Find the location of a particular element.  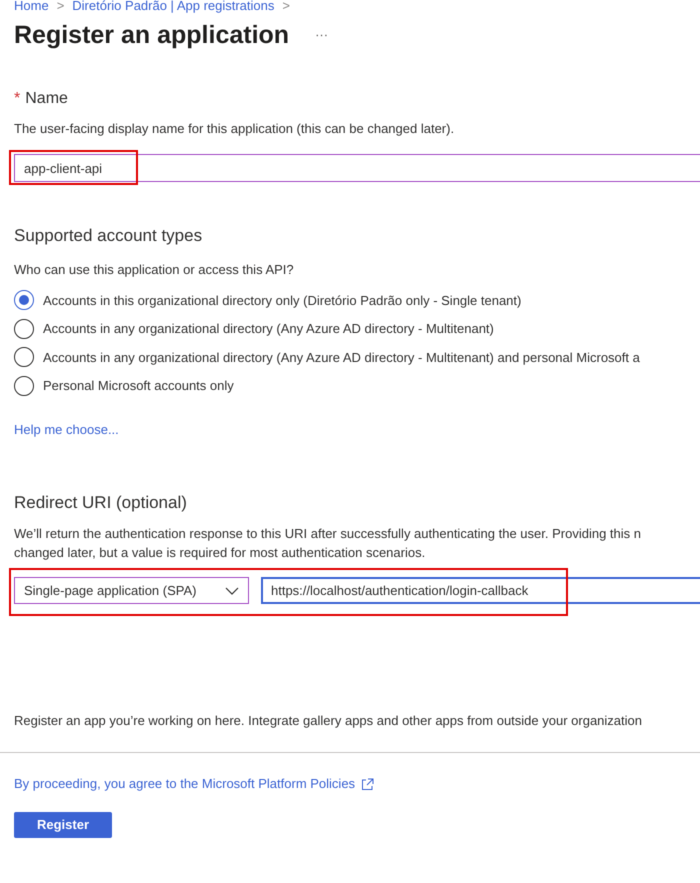

description-text: changed later, but a value is required for most authentication scenarios. is located at coordinates (220, 553).